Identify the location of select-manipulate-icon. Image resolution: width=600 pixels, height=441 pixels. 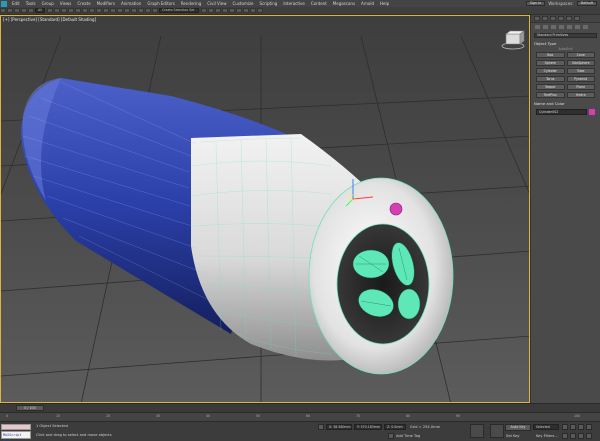
(119, 10).